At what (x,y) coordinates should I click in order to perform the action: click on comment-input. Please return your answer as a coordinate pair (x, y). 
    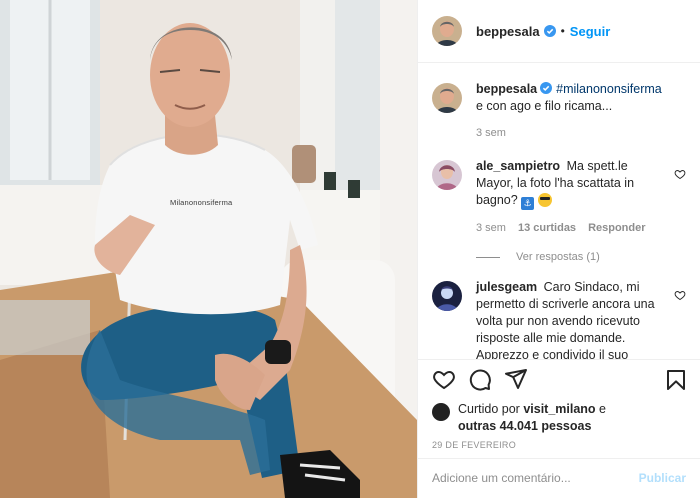
    Looking at the image, I should click on (535, 478).